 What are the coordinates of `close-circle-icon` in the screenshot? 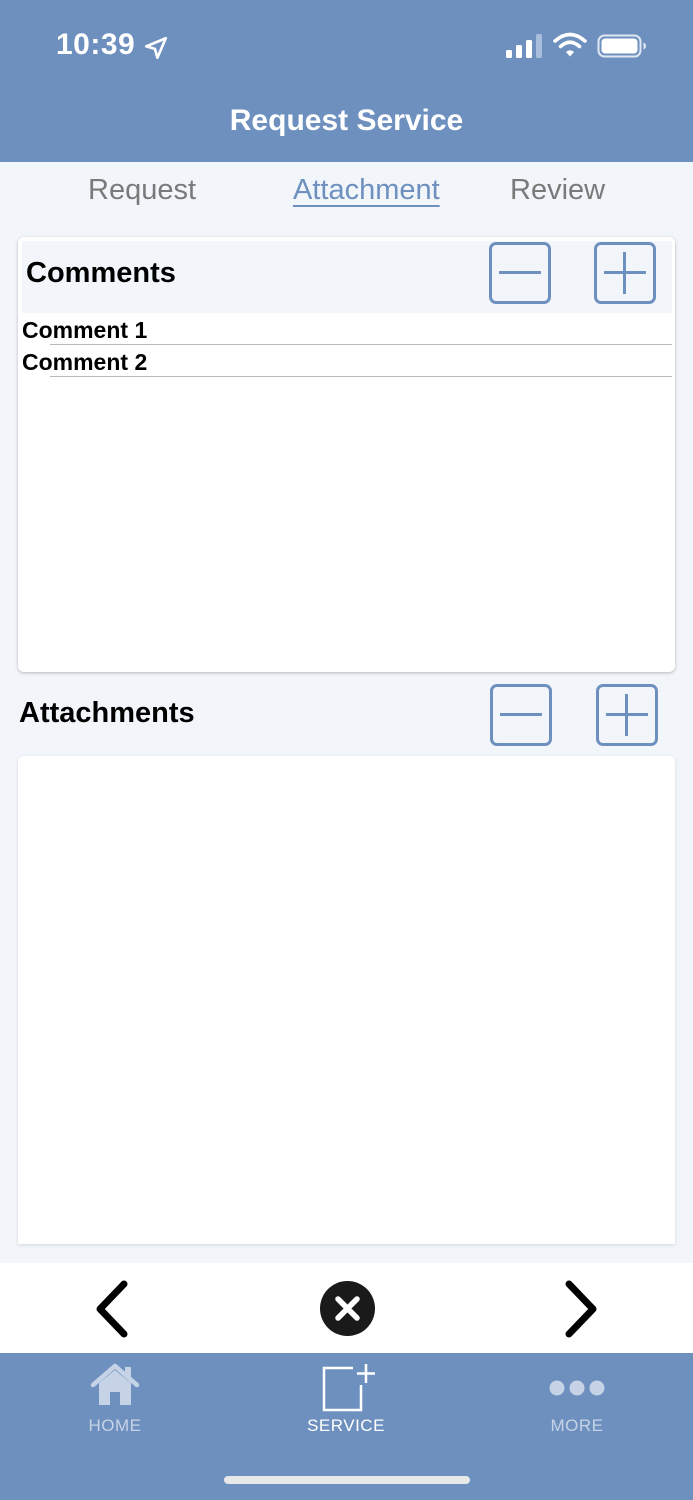 It's located at (347, 1308).